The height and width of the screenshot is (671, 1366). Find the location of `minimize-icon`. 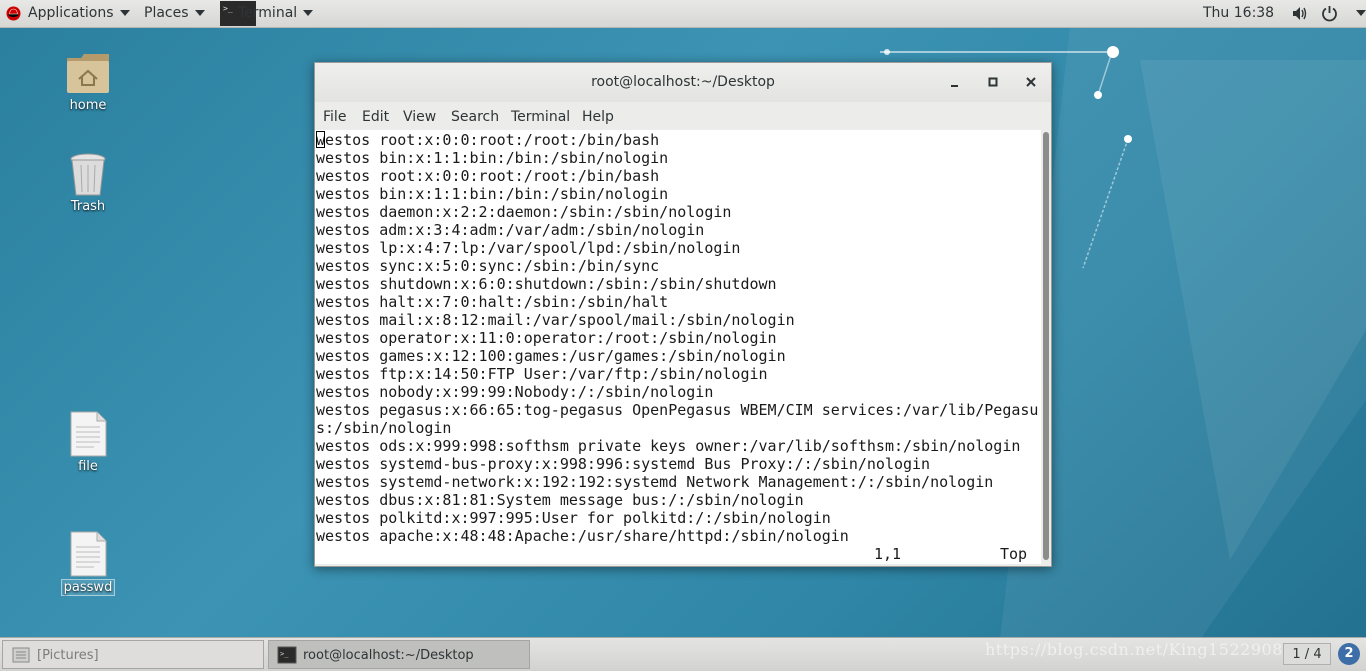

minimize-icon is located at coordinates (954, 86).